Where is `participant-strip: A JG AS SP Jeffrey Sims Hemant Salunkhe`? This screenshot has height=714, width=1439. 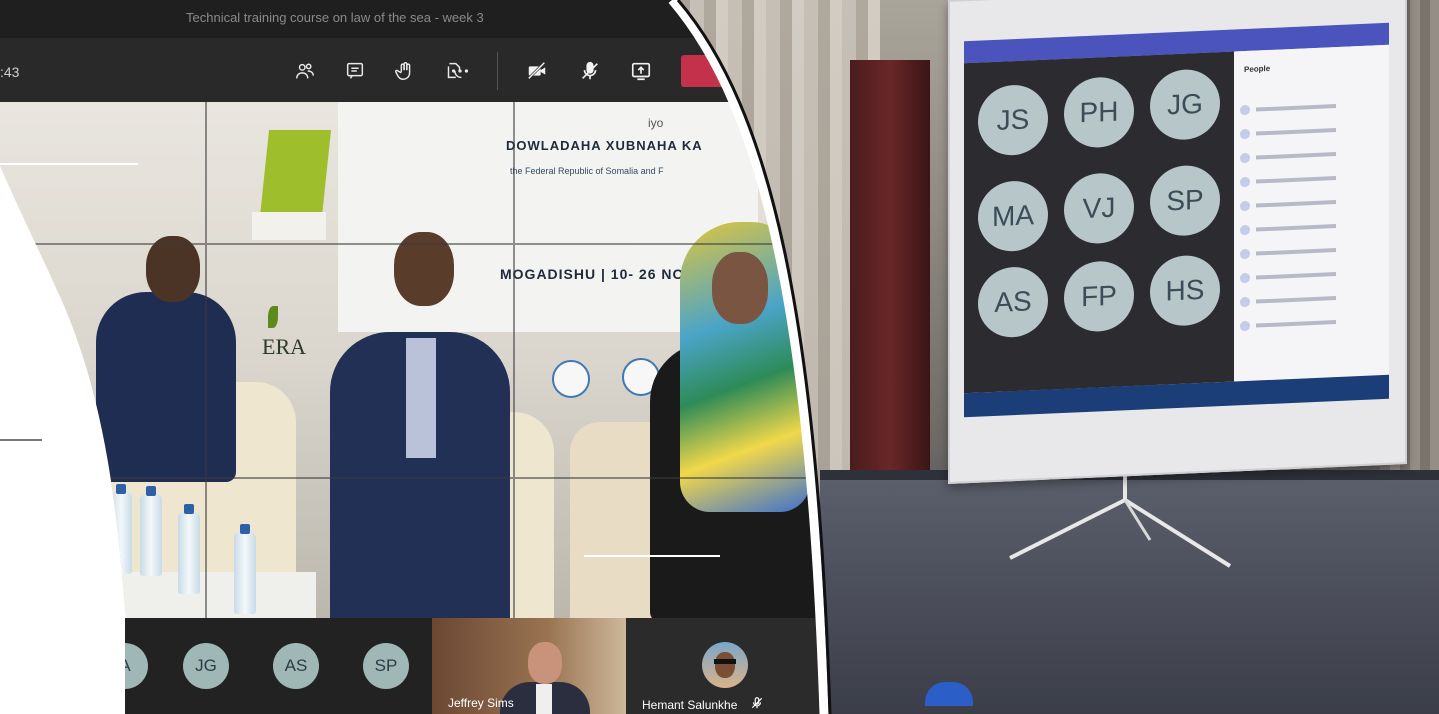 participant-strip: A JG AS SP Jeffrey Sims Hemant Salunkhe is located at coordinates (420, 666).